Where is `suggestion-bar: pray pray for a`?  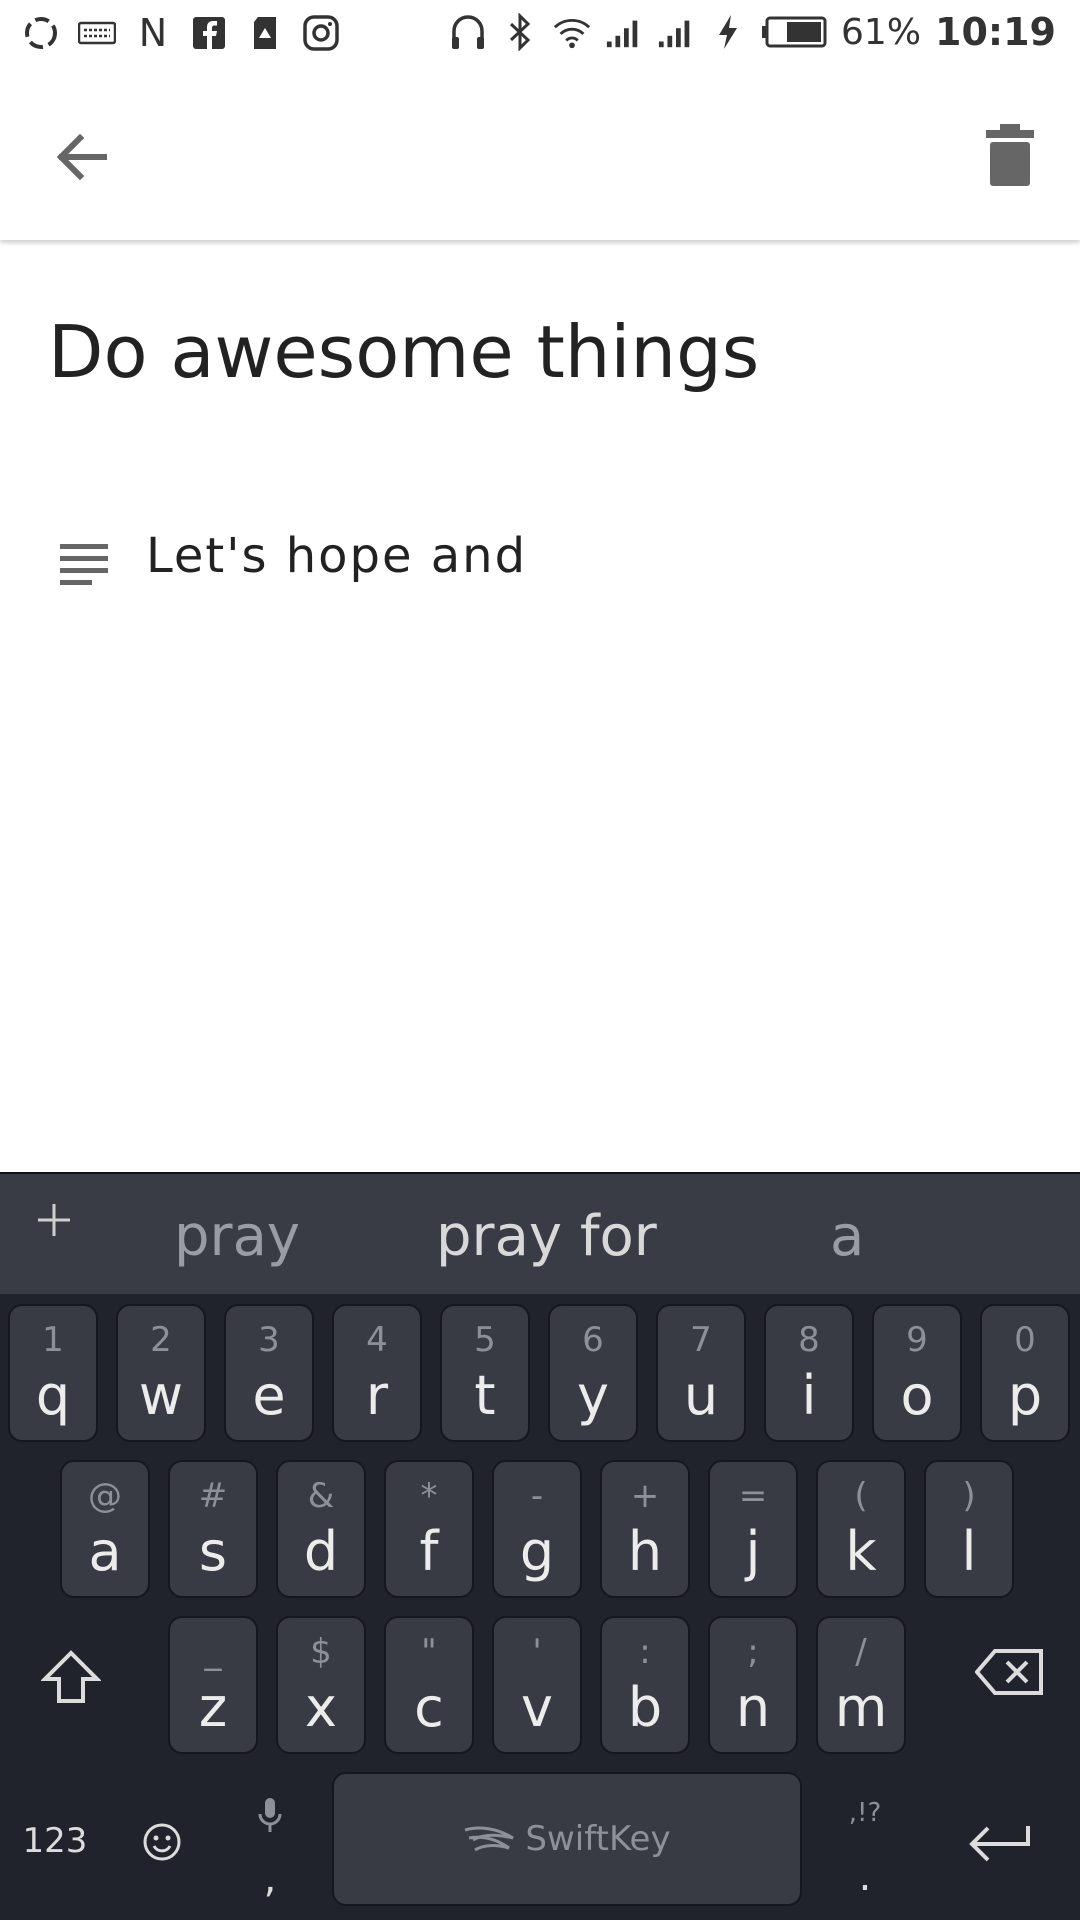 suggestion-bar: pray pray for a is located at coordinates (540, 1233).